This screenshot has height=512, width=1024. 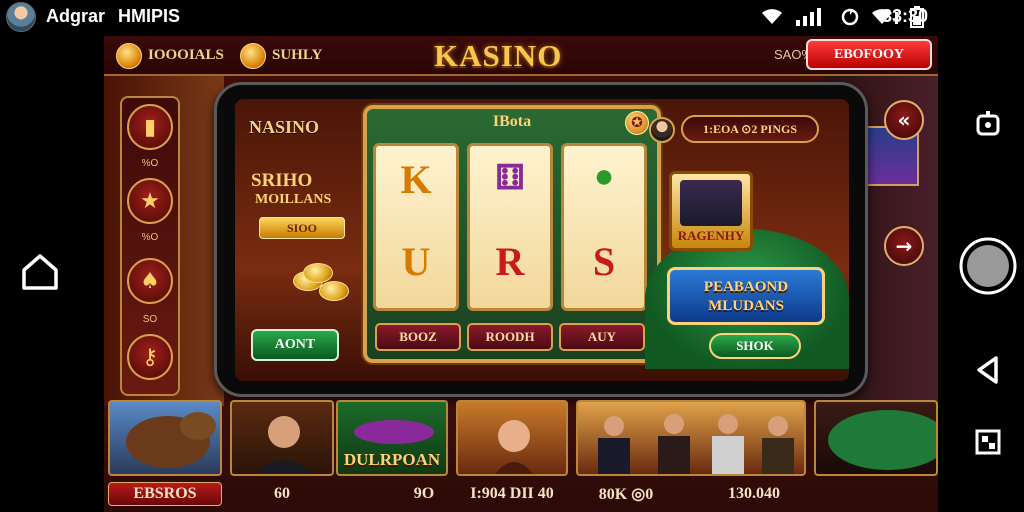 I want to click on player-tile, so click(x=282, y=438).